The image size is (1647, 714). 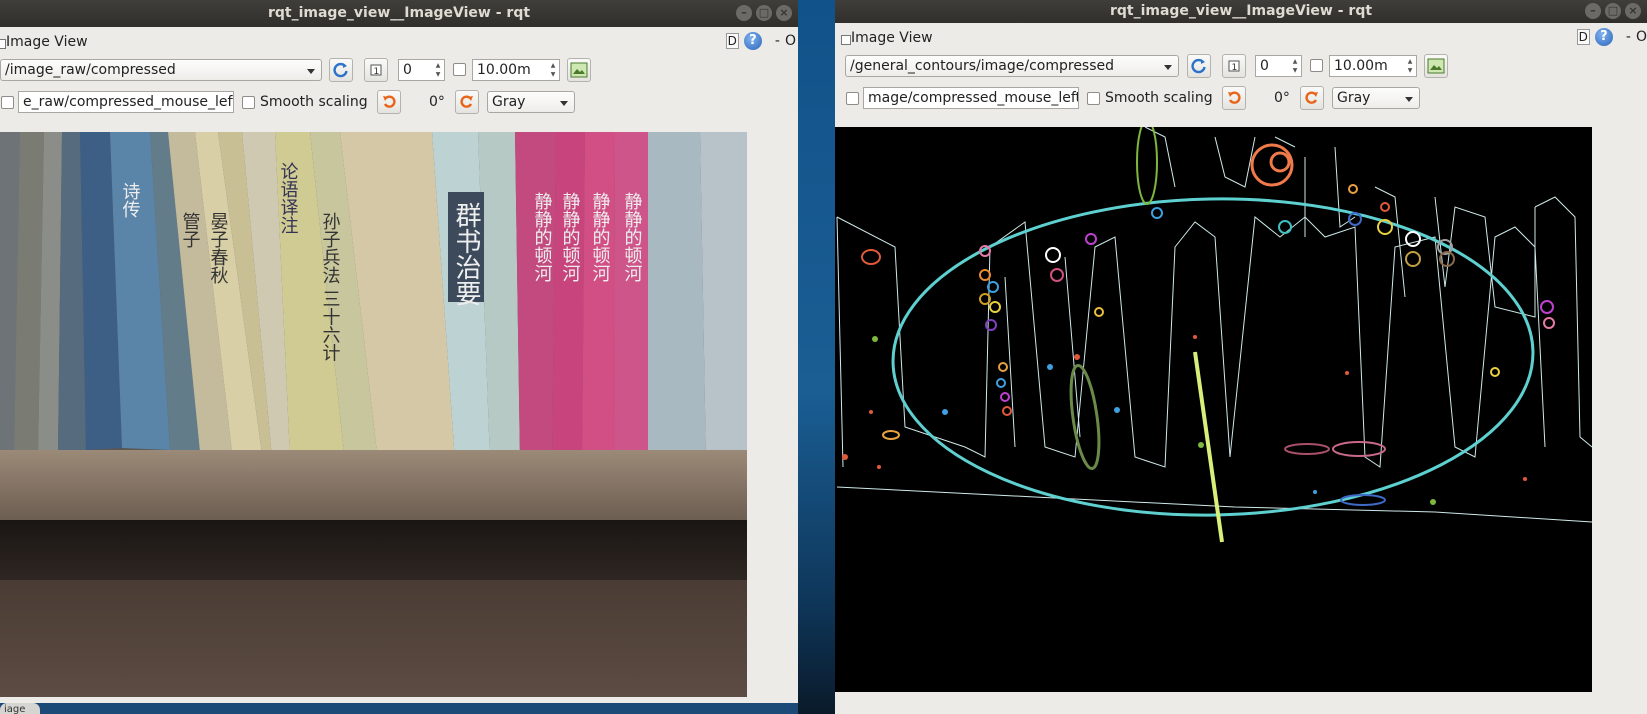 I want to click on book-spine-text-8: 静静的顿河, so click(x=570, y=237).